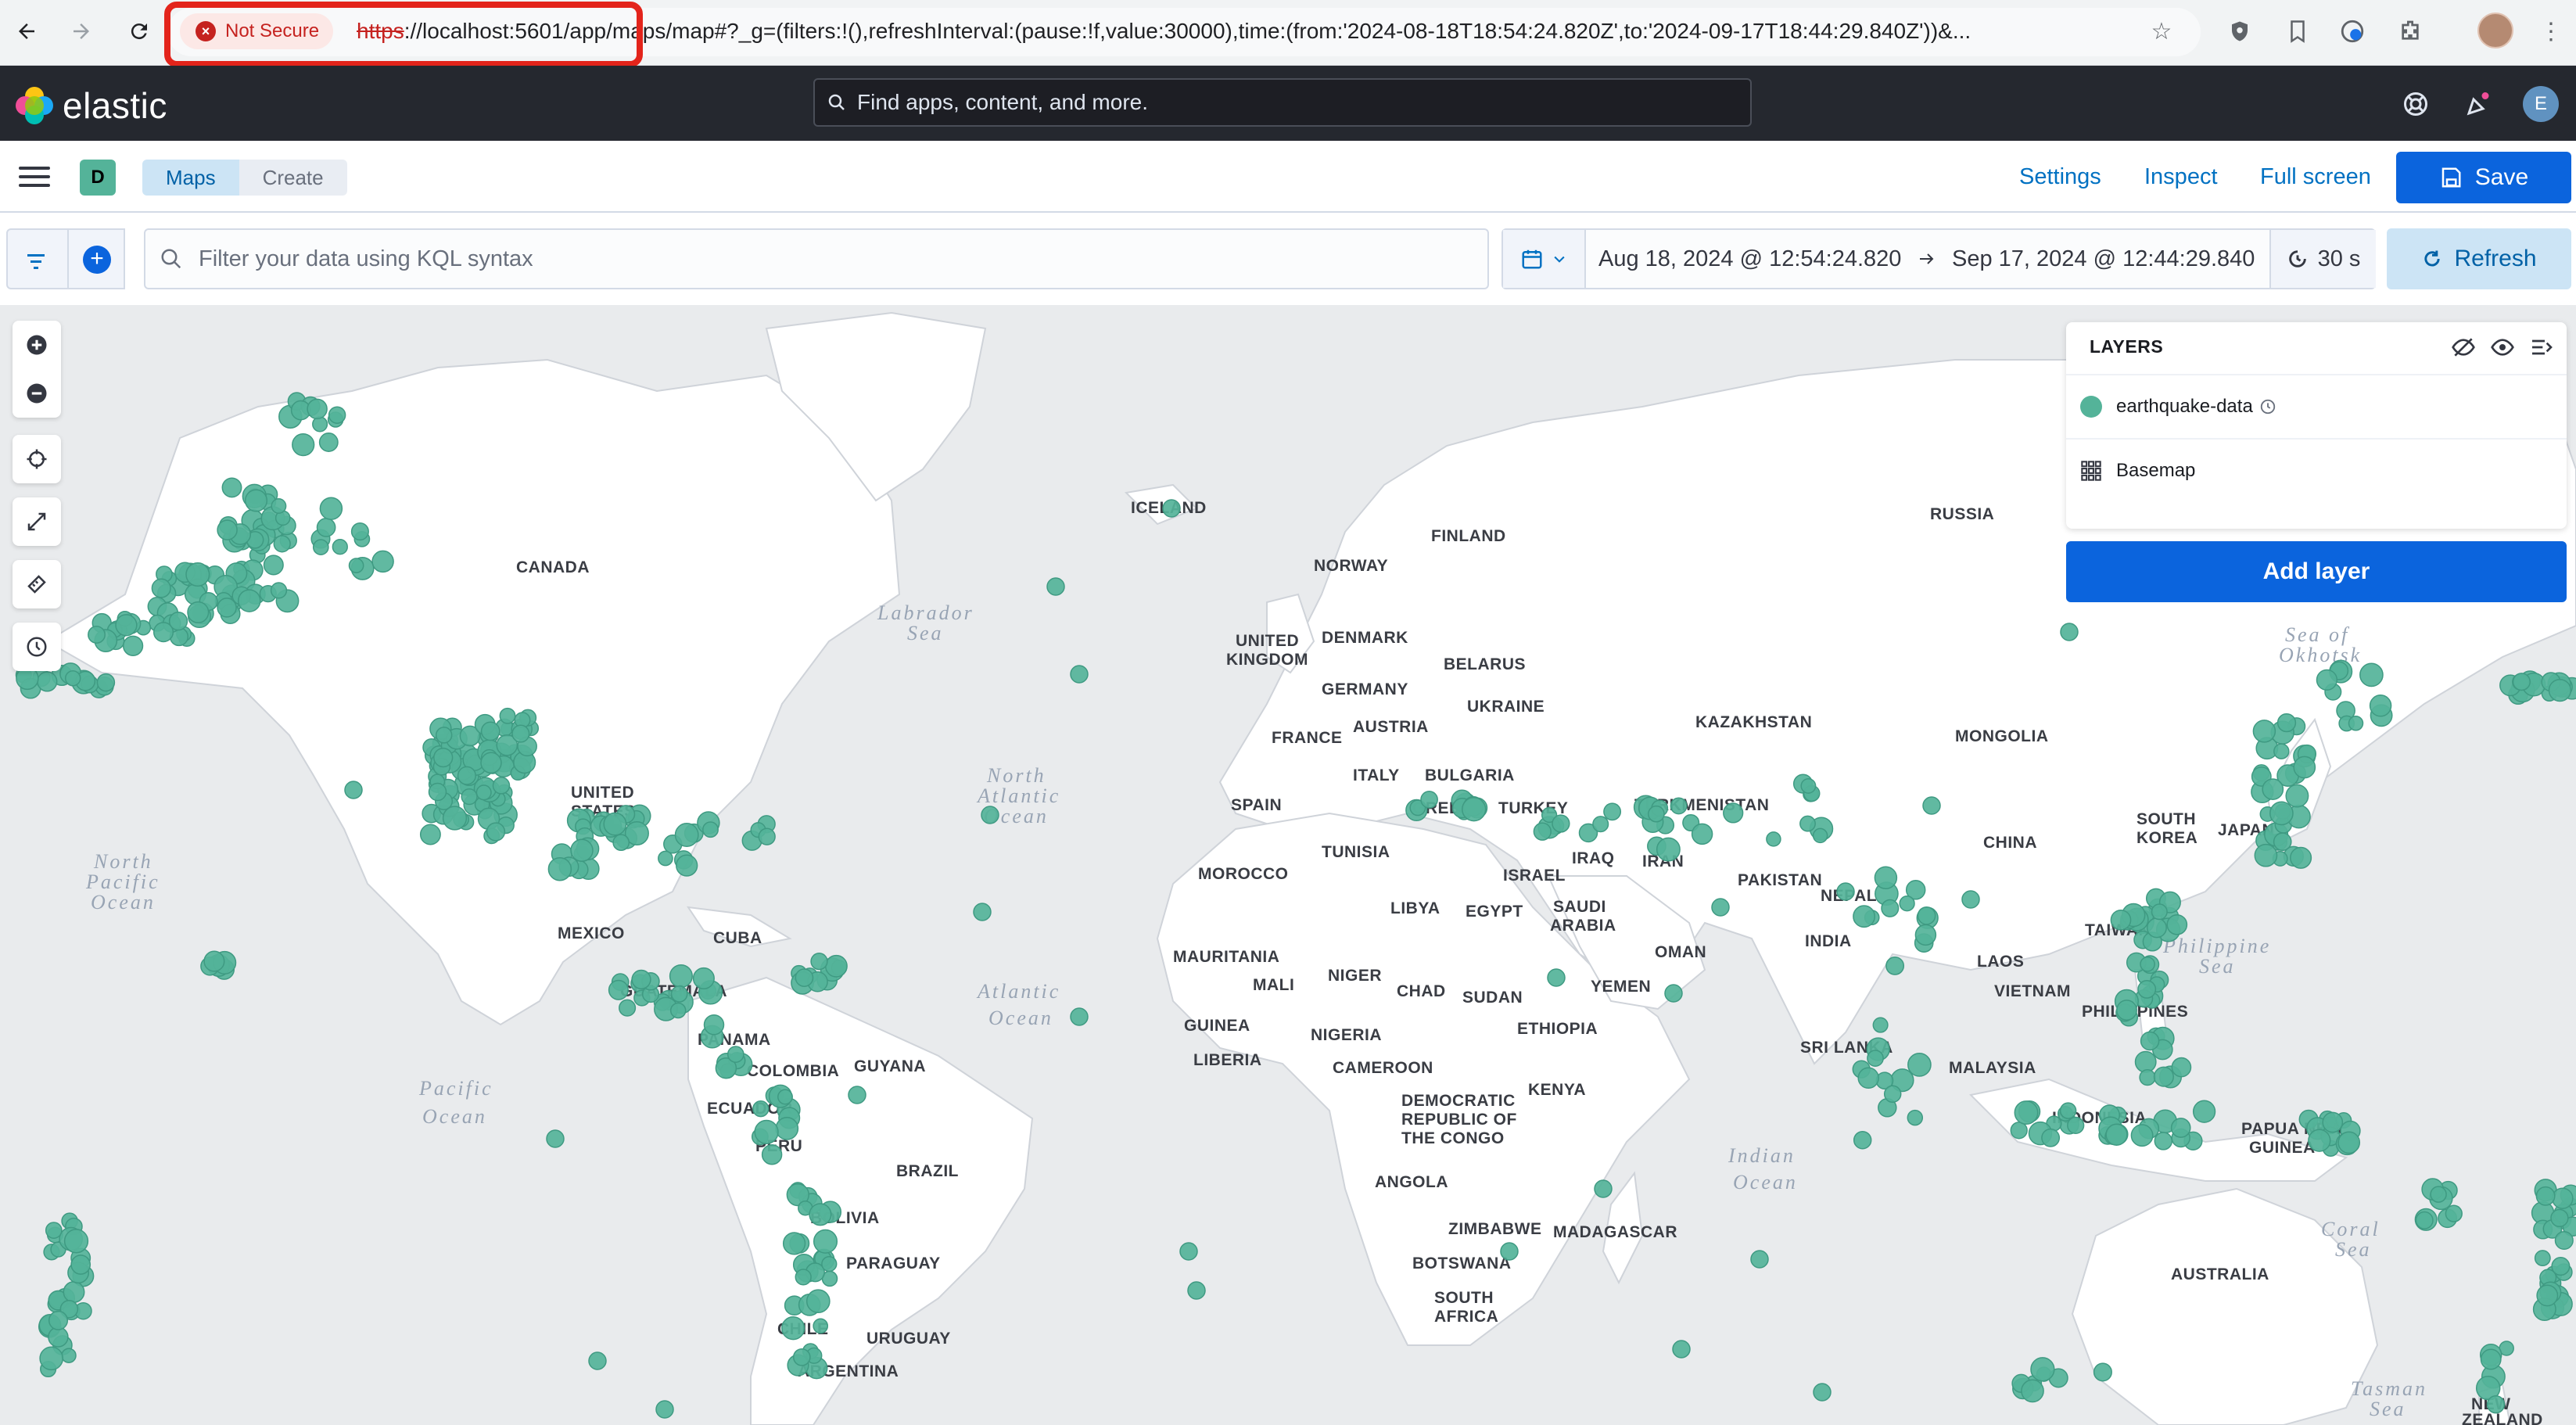 This screenshot has width=2576, height=1425. Describe the element at coordinates (816, 258) in the screenshot. I see `kql-search-input: Filter your data using KQL syntax` at that location.